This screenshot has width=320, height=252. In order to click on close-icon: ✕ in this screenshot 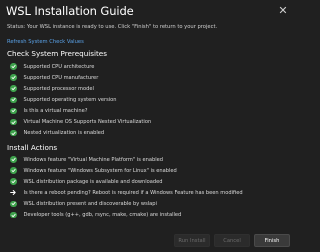, I will do `click(283, 11)`.